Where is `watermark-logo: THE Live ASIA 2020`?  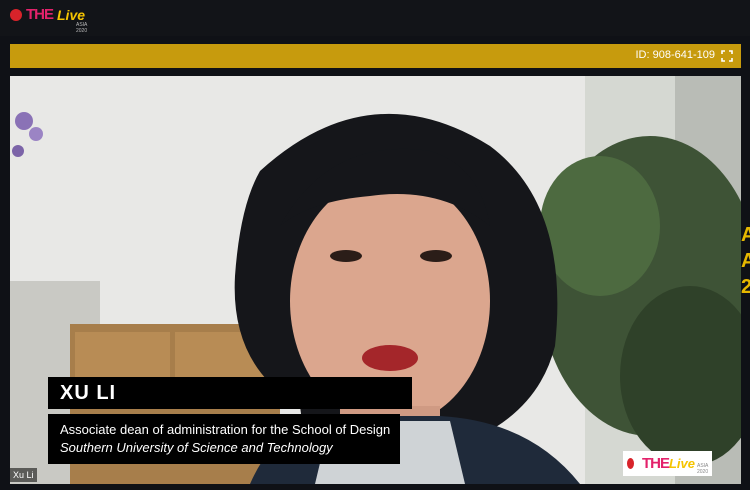
watermark-logo: THE Live ASIA 2020 is located at coordinates (667, 463).